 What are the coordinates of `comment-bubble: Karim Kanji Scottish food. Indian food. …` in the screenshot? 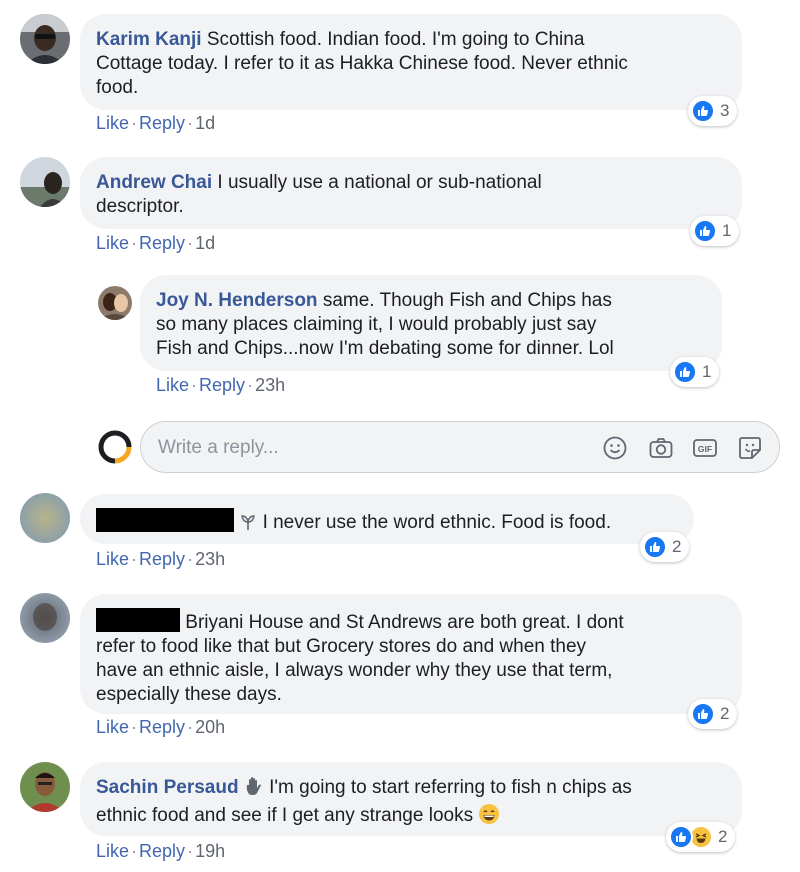 It's located at (411, 62).